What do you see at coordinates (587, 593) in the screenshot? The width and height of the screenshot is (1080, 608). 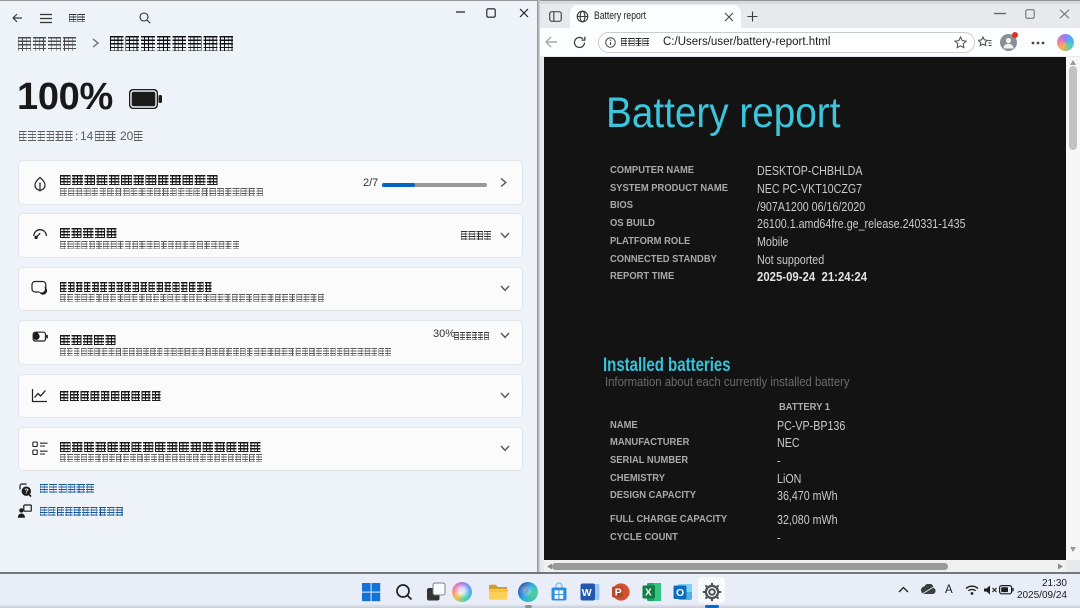 I see `svg-text: W` at bounding box center [587, 593].